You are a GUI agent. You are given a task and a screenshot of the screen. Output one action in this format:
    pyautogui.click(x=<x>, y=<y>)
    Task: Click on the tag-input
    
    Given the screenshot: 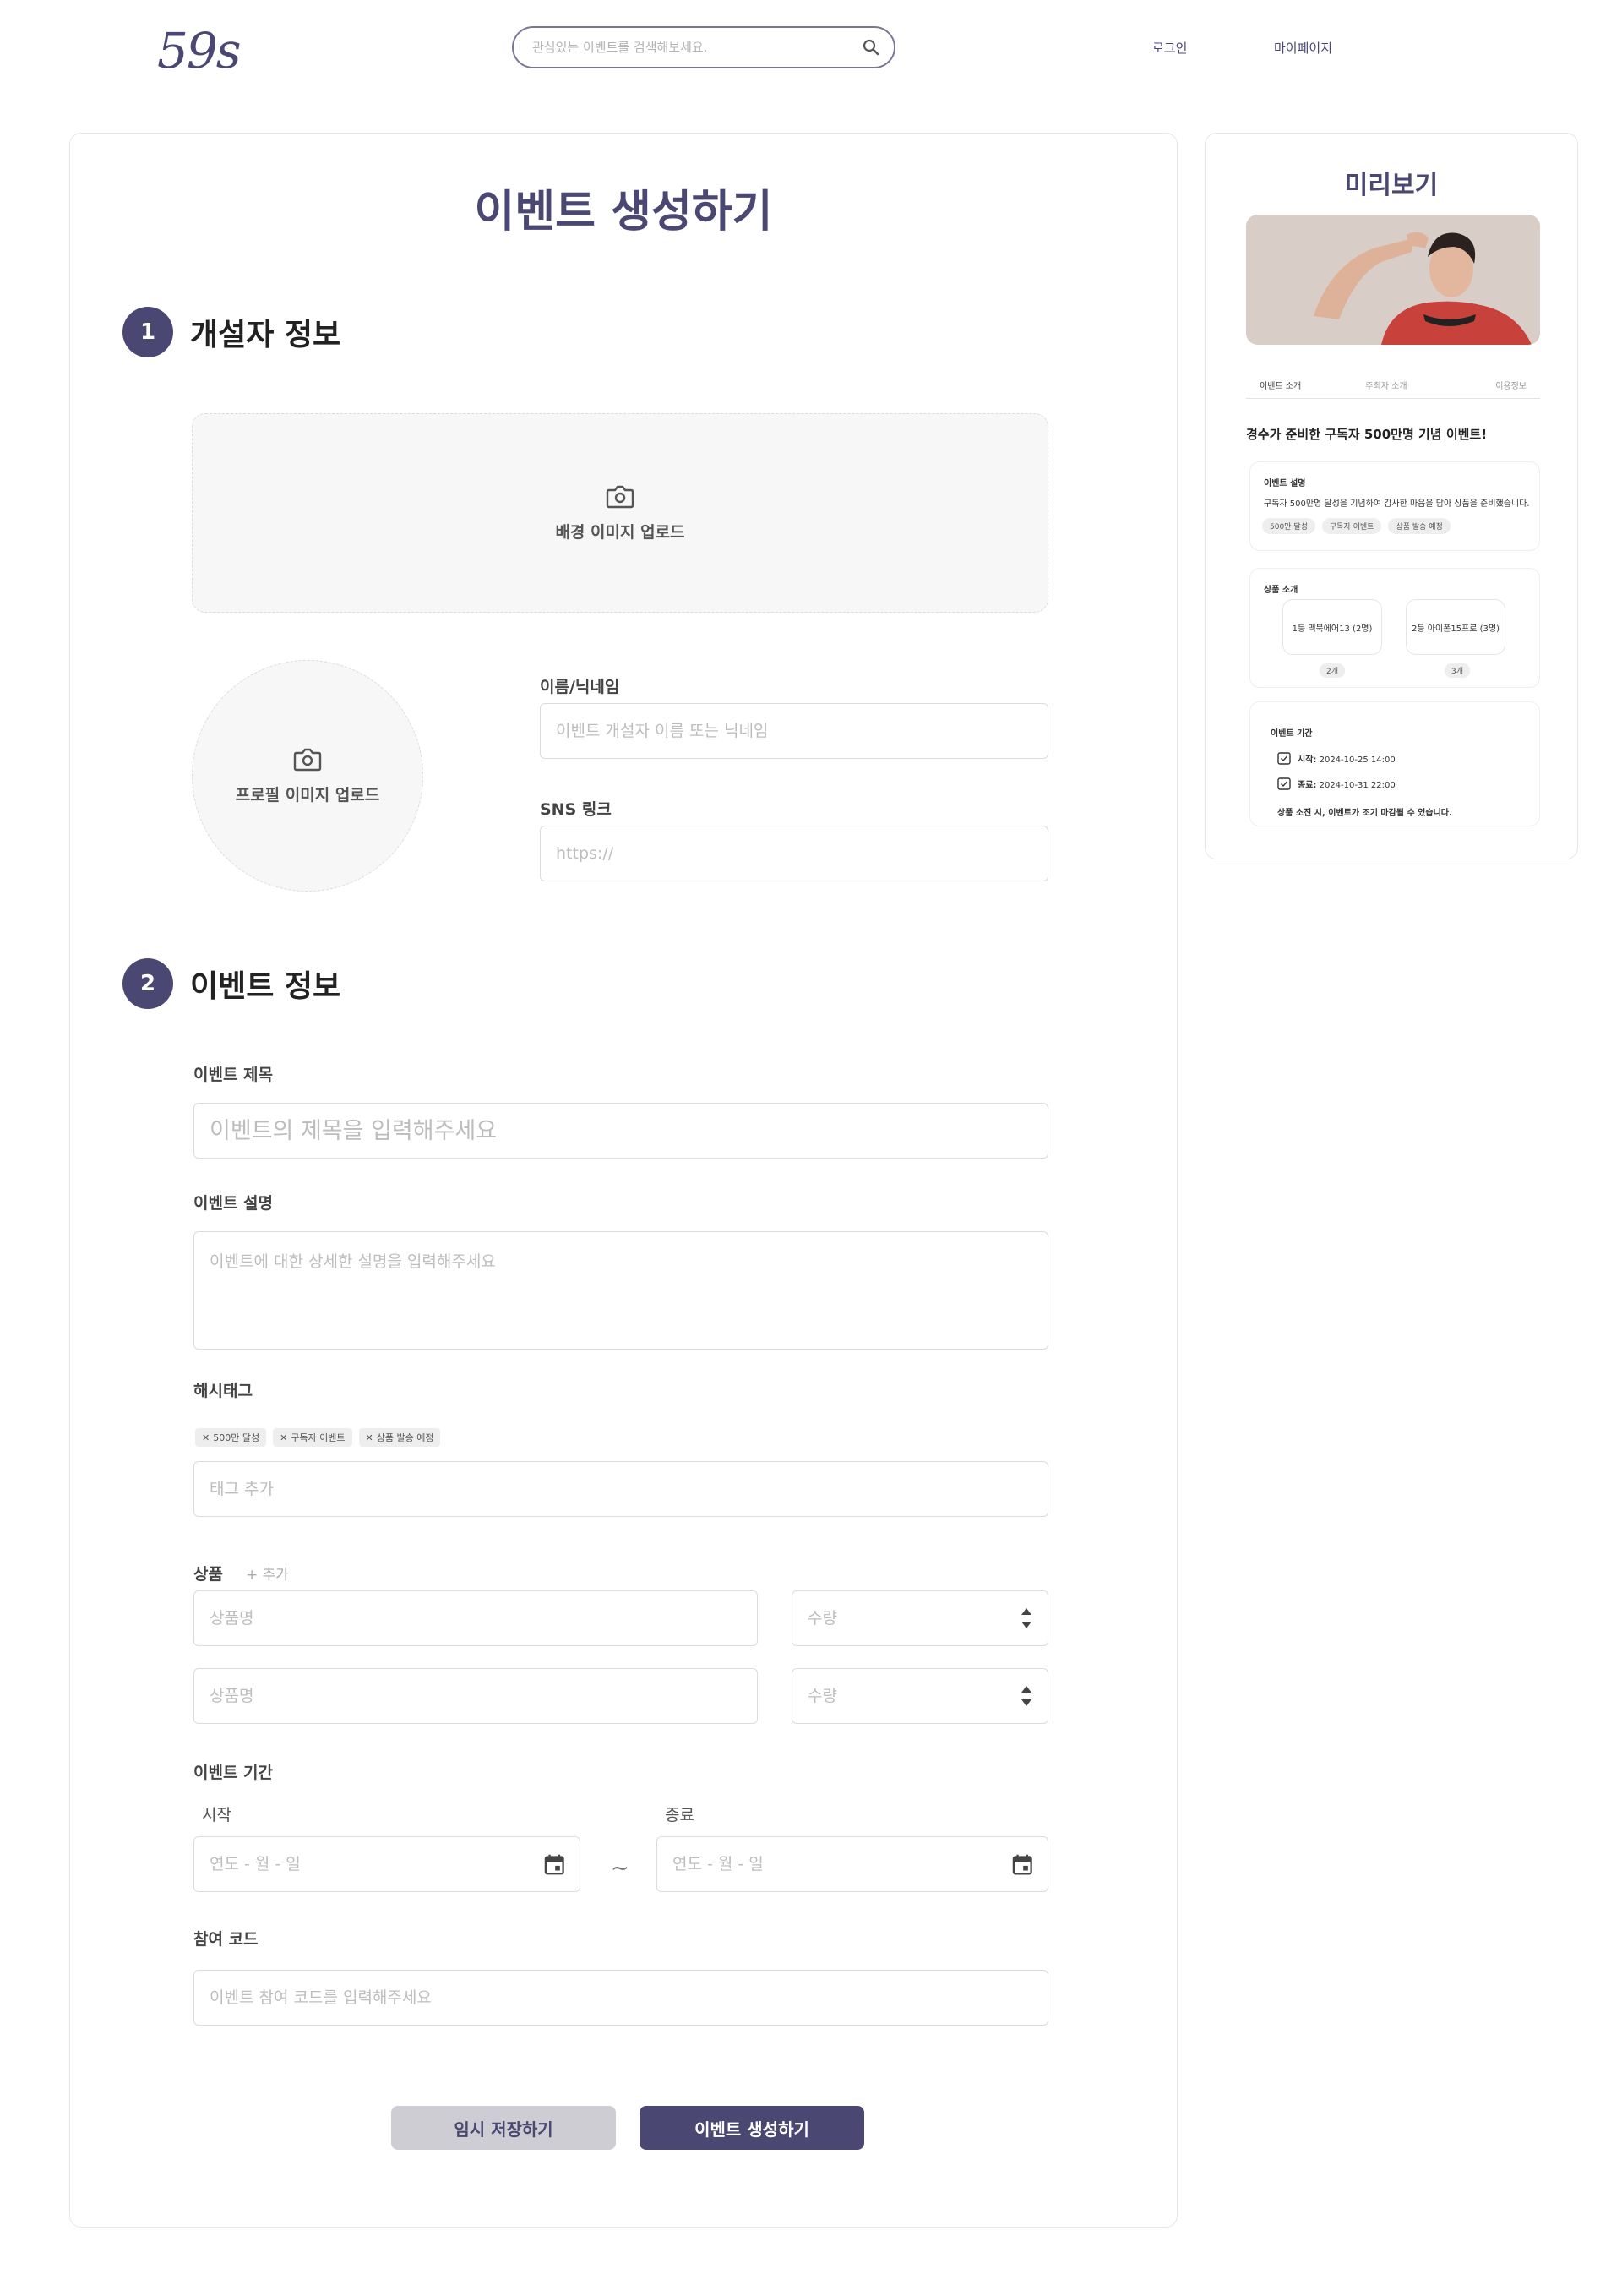 What is the action you would take?
    pyautogui.click(x=621, y=1489)
    